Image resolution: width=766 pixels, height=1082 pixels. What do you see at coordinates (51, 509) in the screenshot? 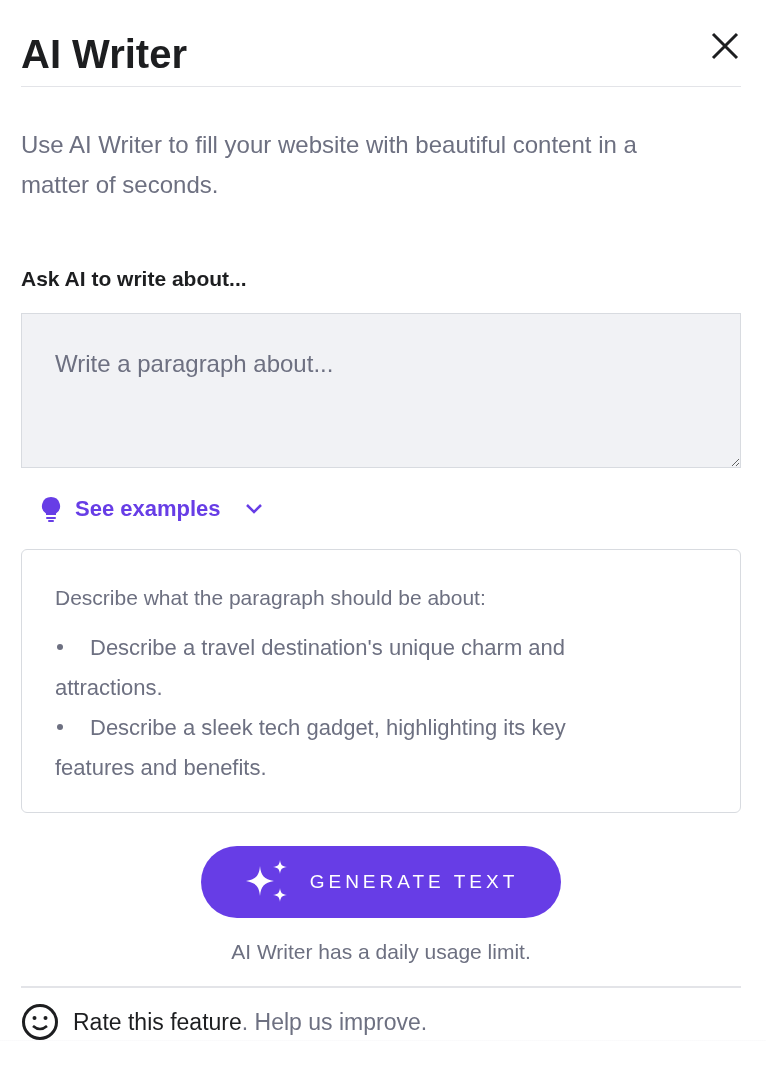
I see `lightbulb-icon` at bounding box center [51, 509].